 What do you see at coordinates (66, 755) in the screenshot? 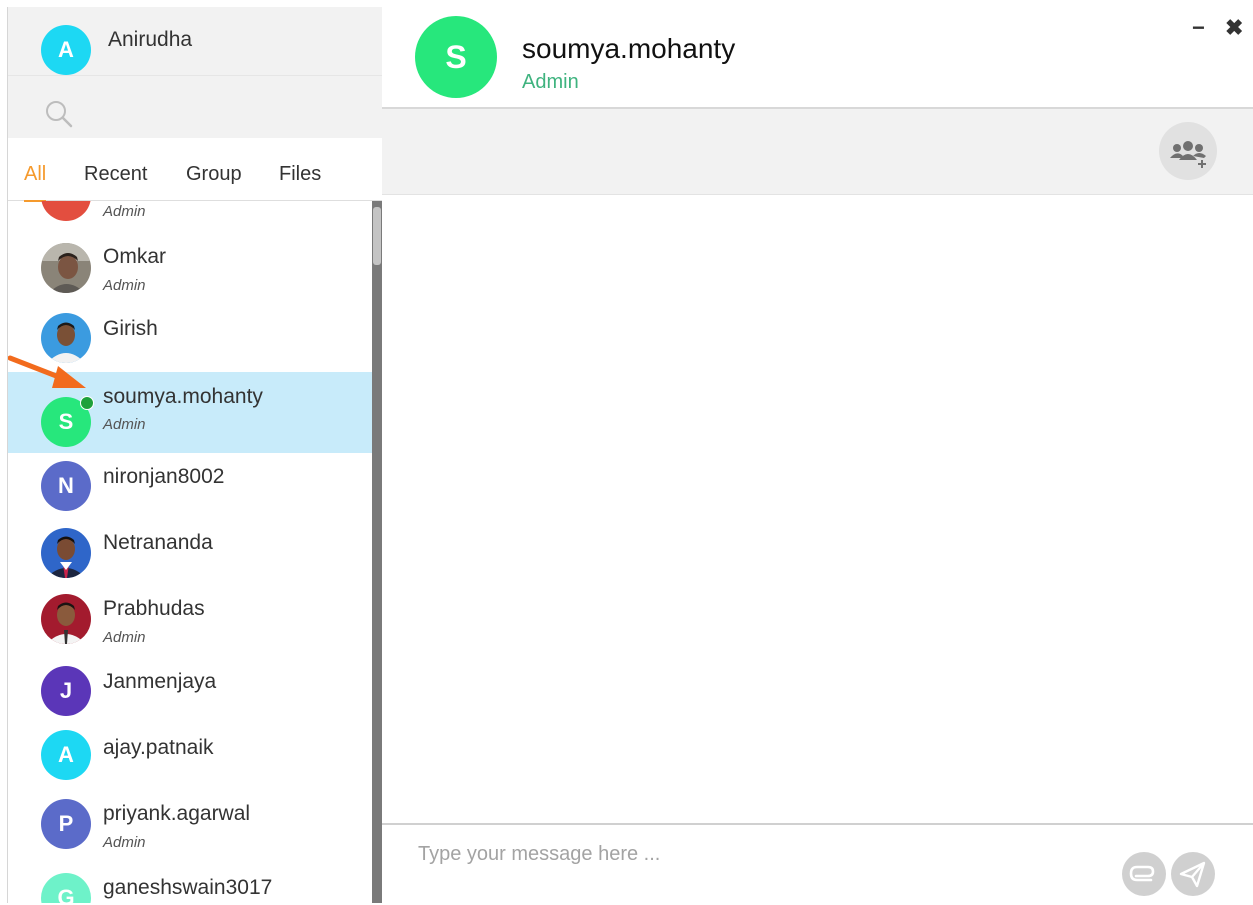
I see `contact-avatar: A` at bounding box center [66, 755].